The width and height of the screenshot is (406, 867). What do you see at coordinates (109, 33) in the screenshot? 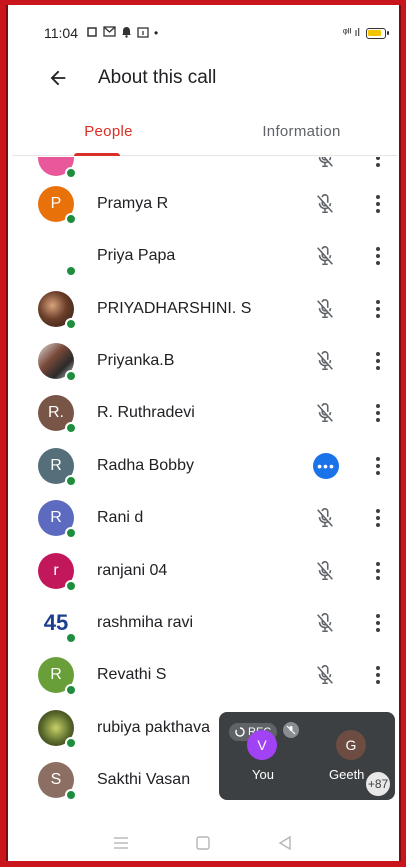
I see `mail-icon` at bounding box center [109, 33].